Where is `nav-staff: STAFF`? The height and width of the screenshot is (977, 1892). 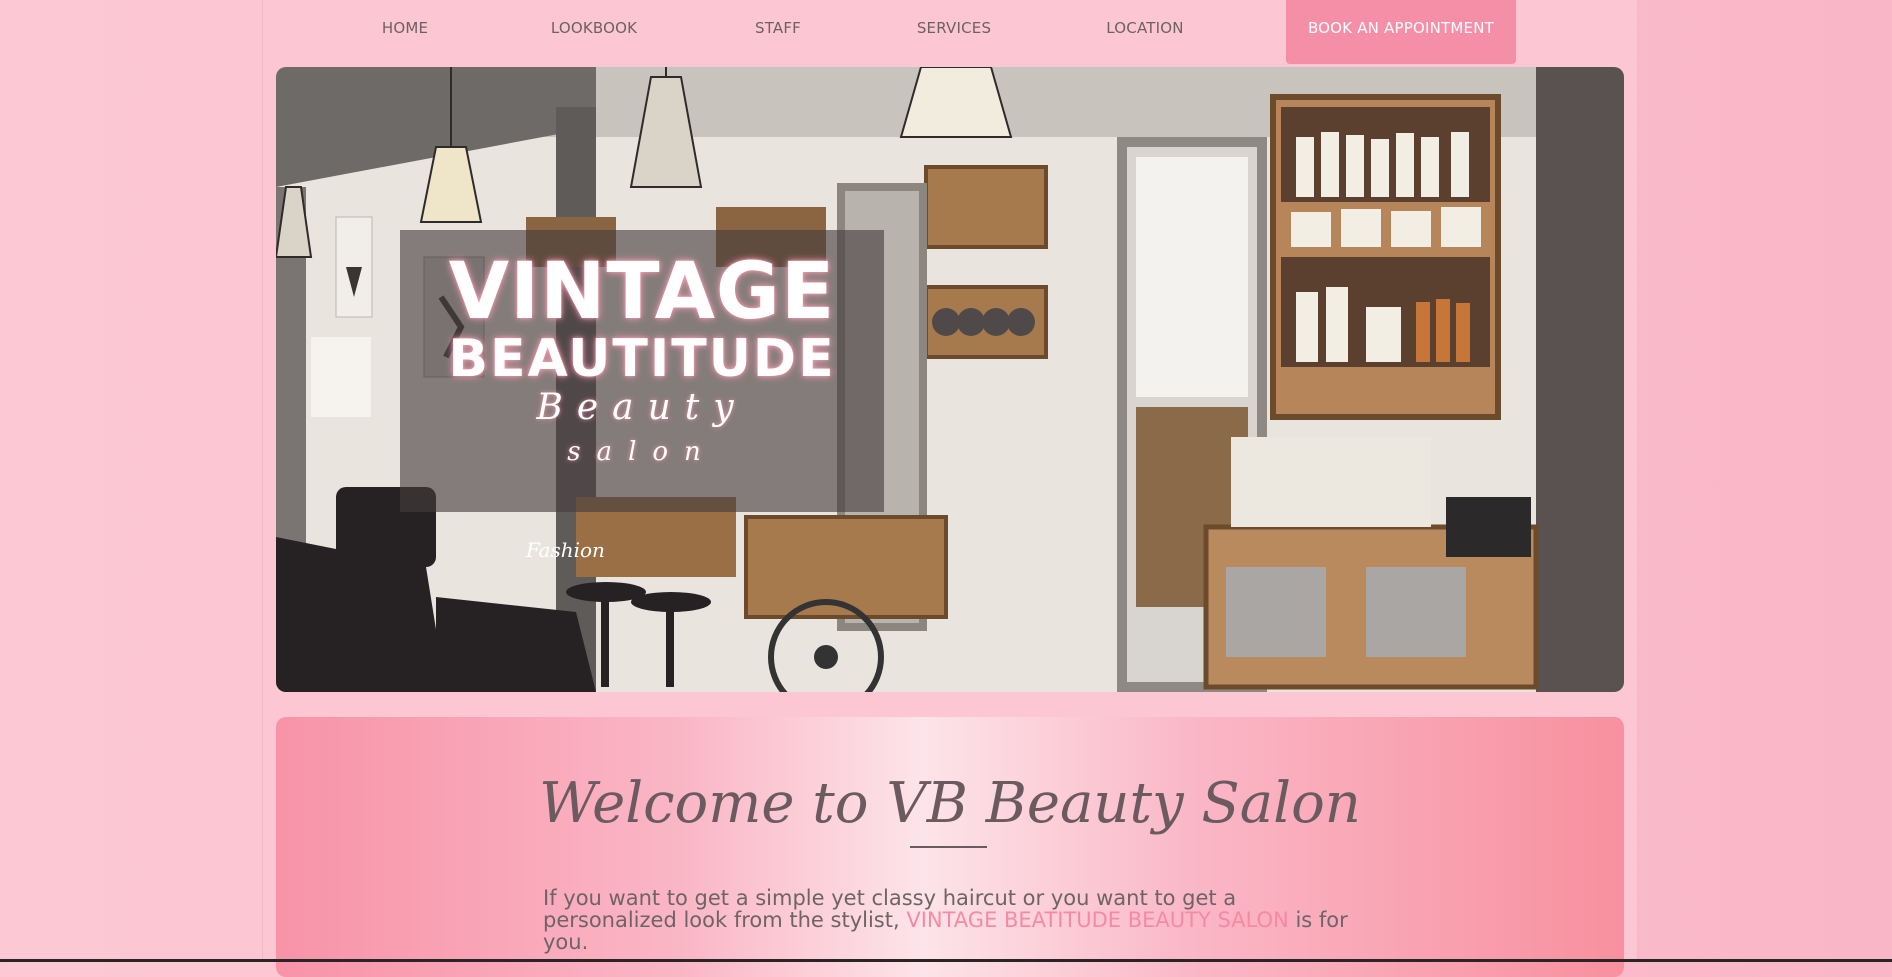
nav-staff: STAFF is located at coordinates (778, 28).